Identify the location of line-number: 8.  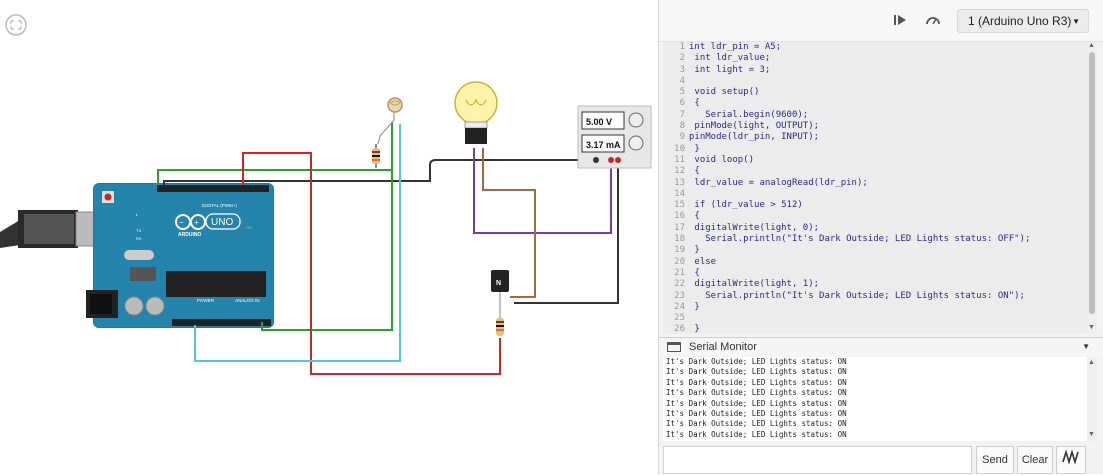
(682, 126).